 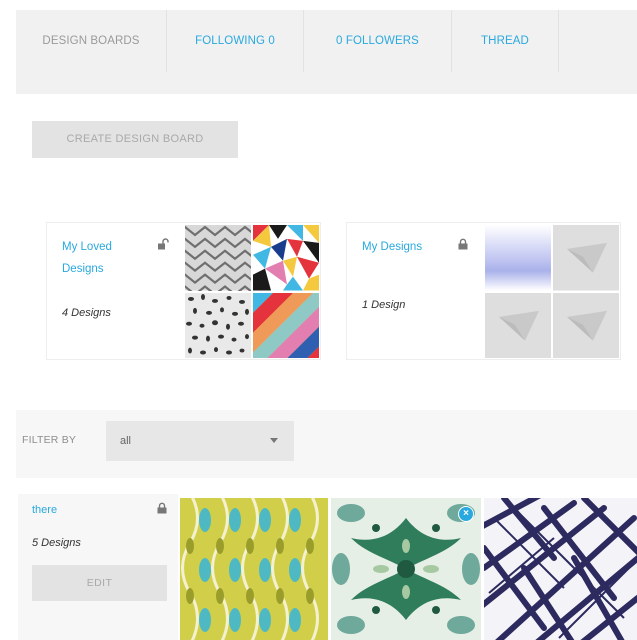 What do you see at coordinates (235, 41) in the screenshot?
I see `tab-following: FOLLOWING 0` at bounding box center [235, 41].